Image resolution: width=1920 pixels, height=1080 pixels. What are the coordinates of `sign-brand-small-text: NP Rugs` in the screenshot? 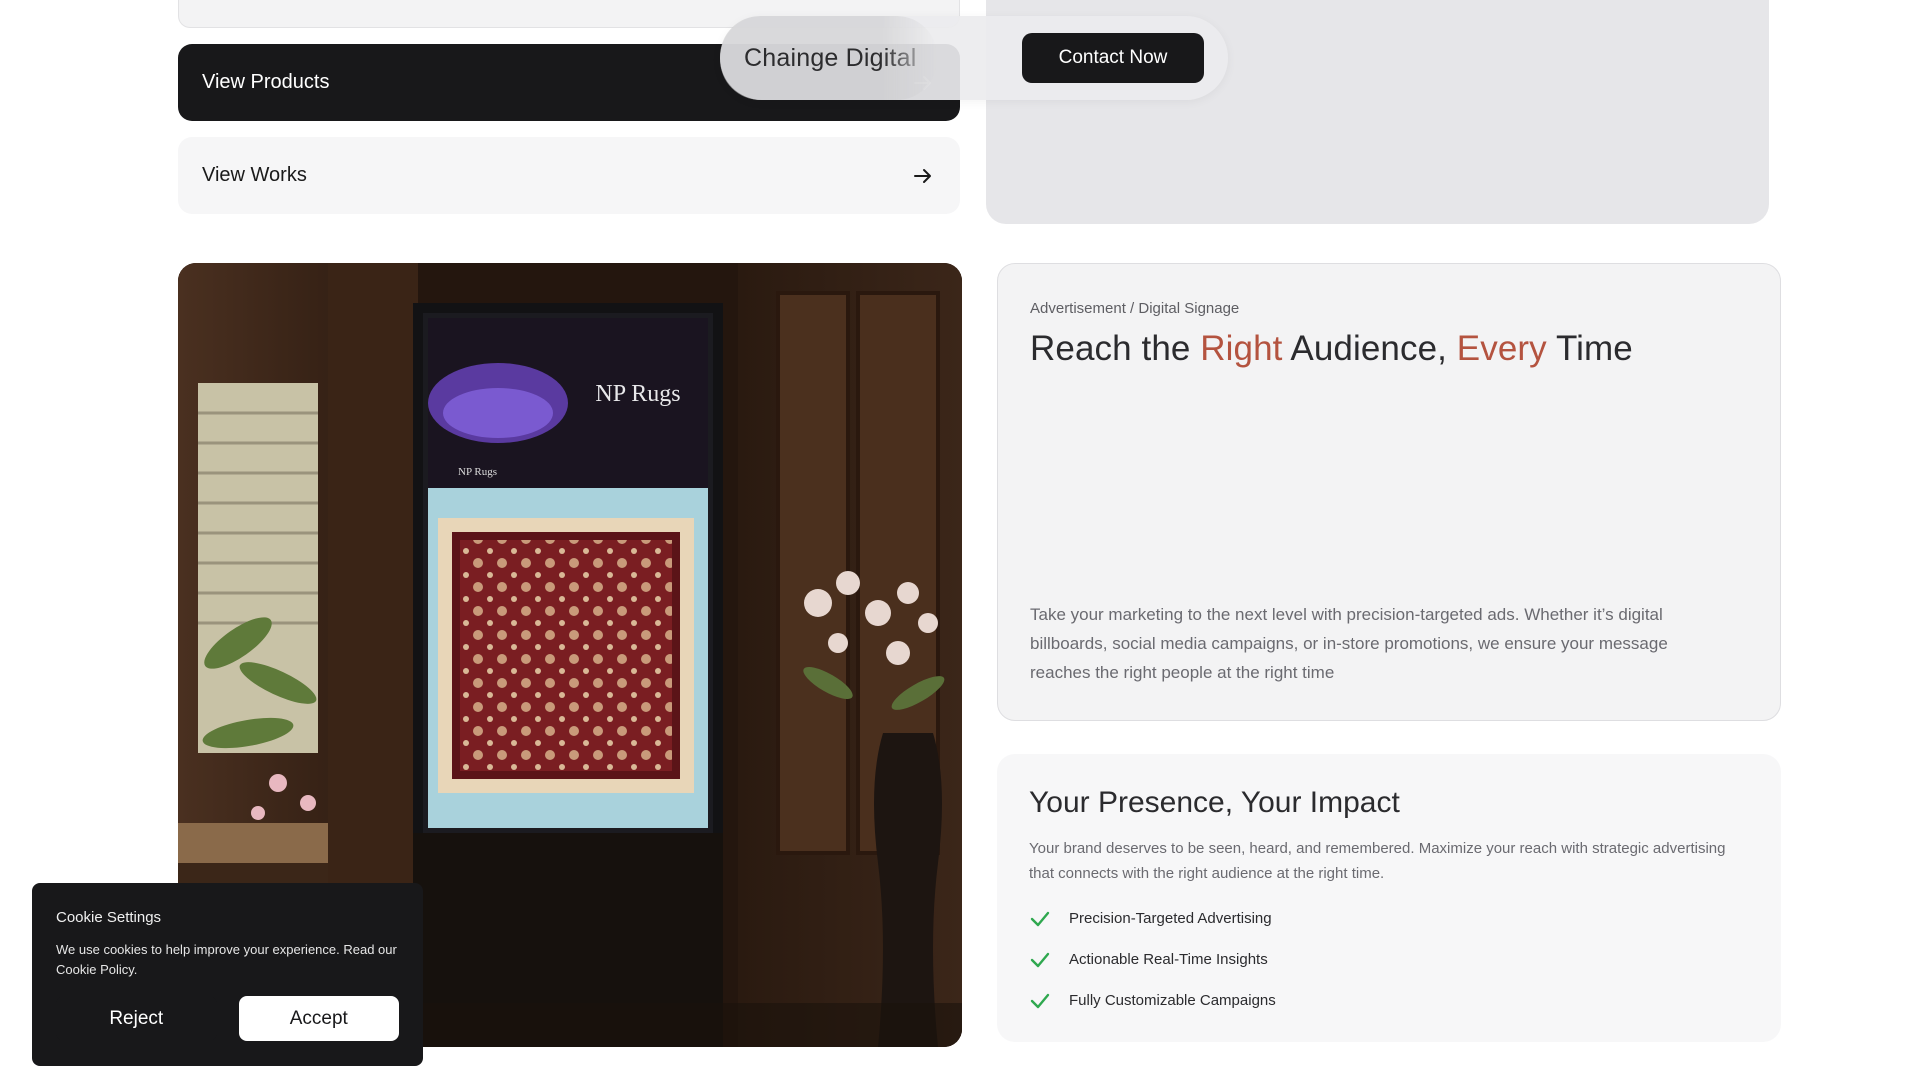 It's located at (477, 472).